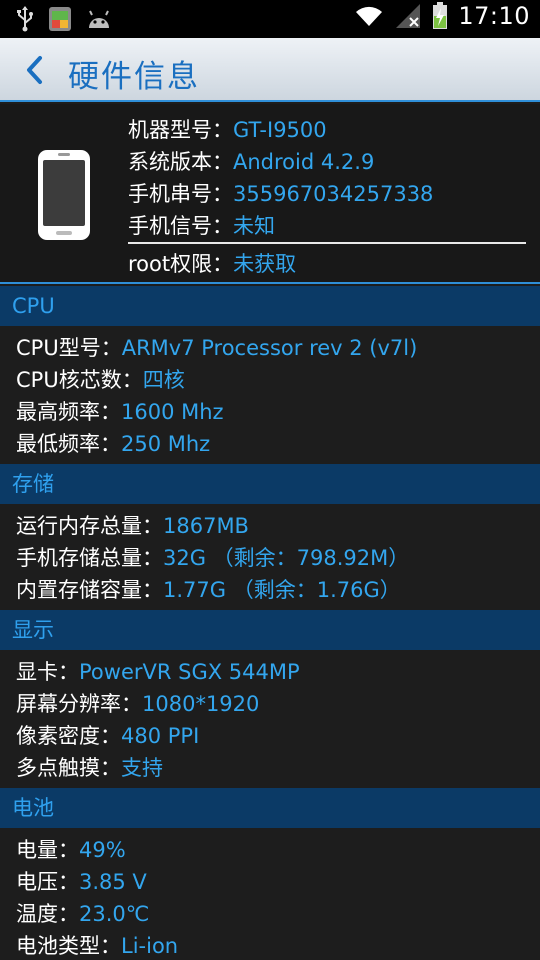  I want to click on battery-temperature-label: 温度：, so click(47, 914).